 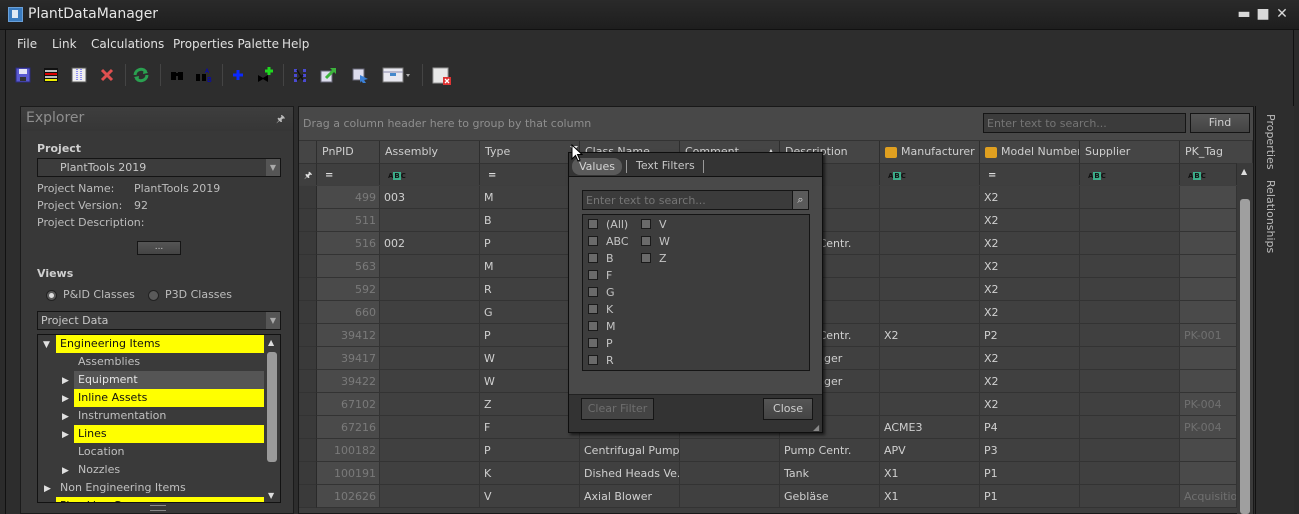 What do you see at coordinates (1282, 14) in the screenshot?
I see `close-window-button: ✕` at bounding box center [1282, 14].